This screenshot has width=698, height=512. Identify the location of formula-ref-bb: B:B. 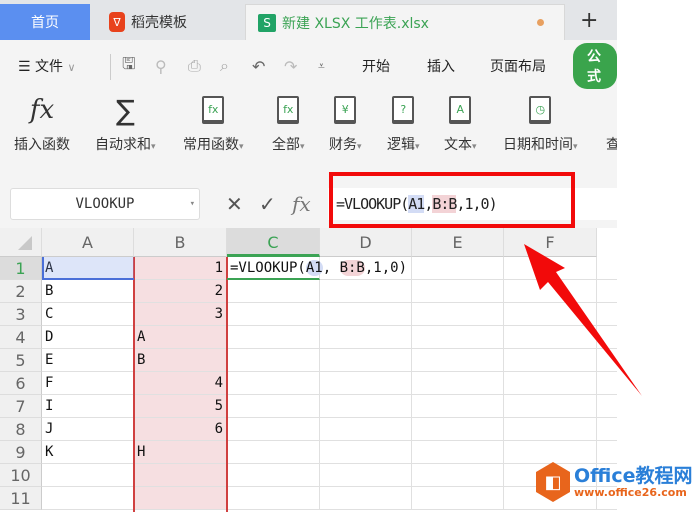
(352, 268).